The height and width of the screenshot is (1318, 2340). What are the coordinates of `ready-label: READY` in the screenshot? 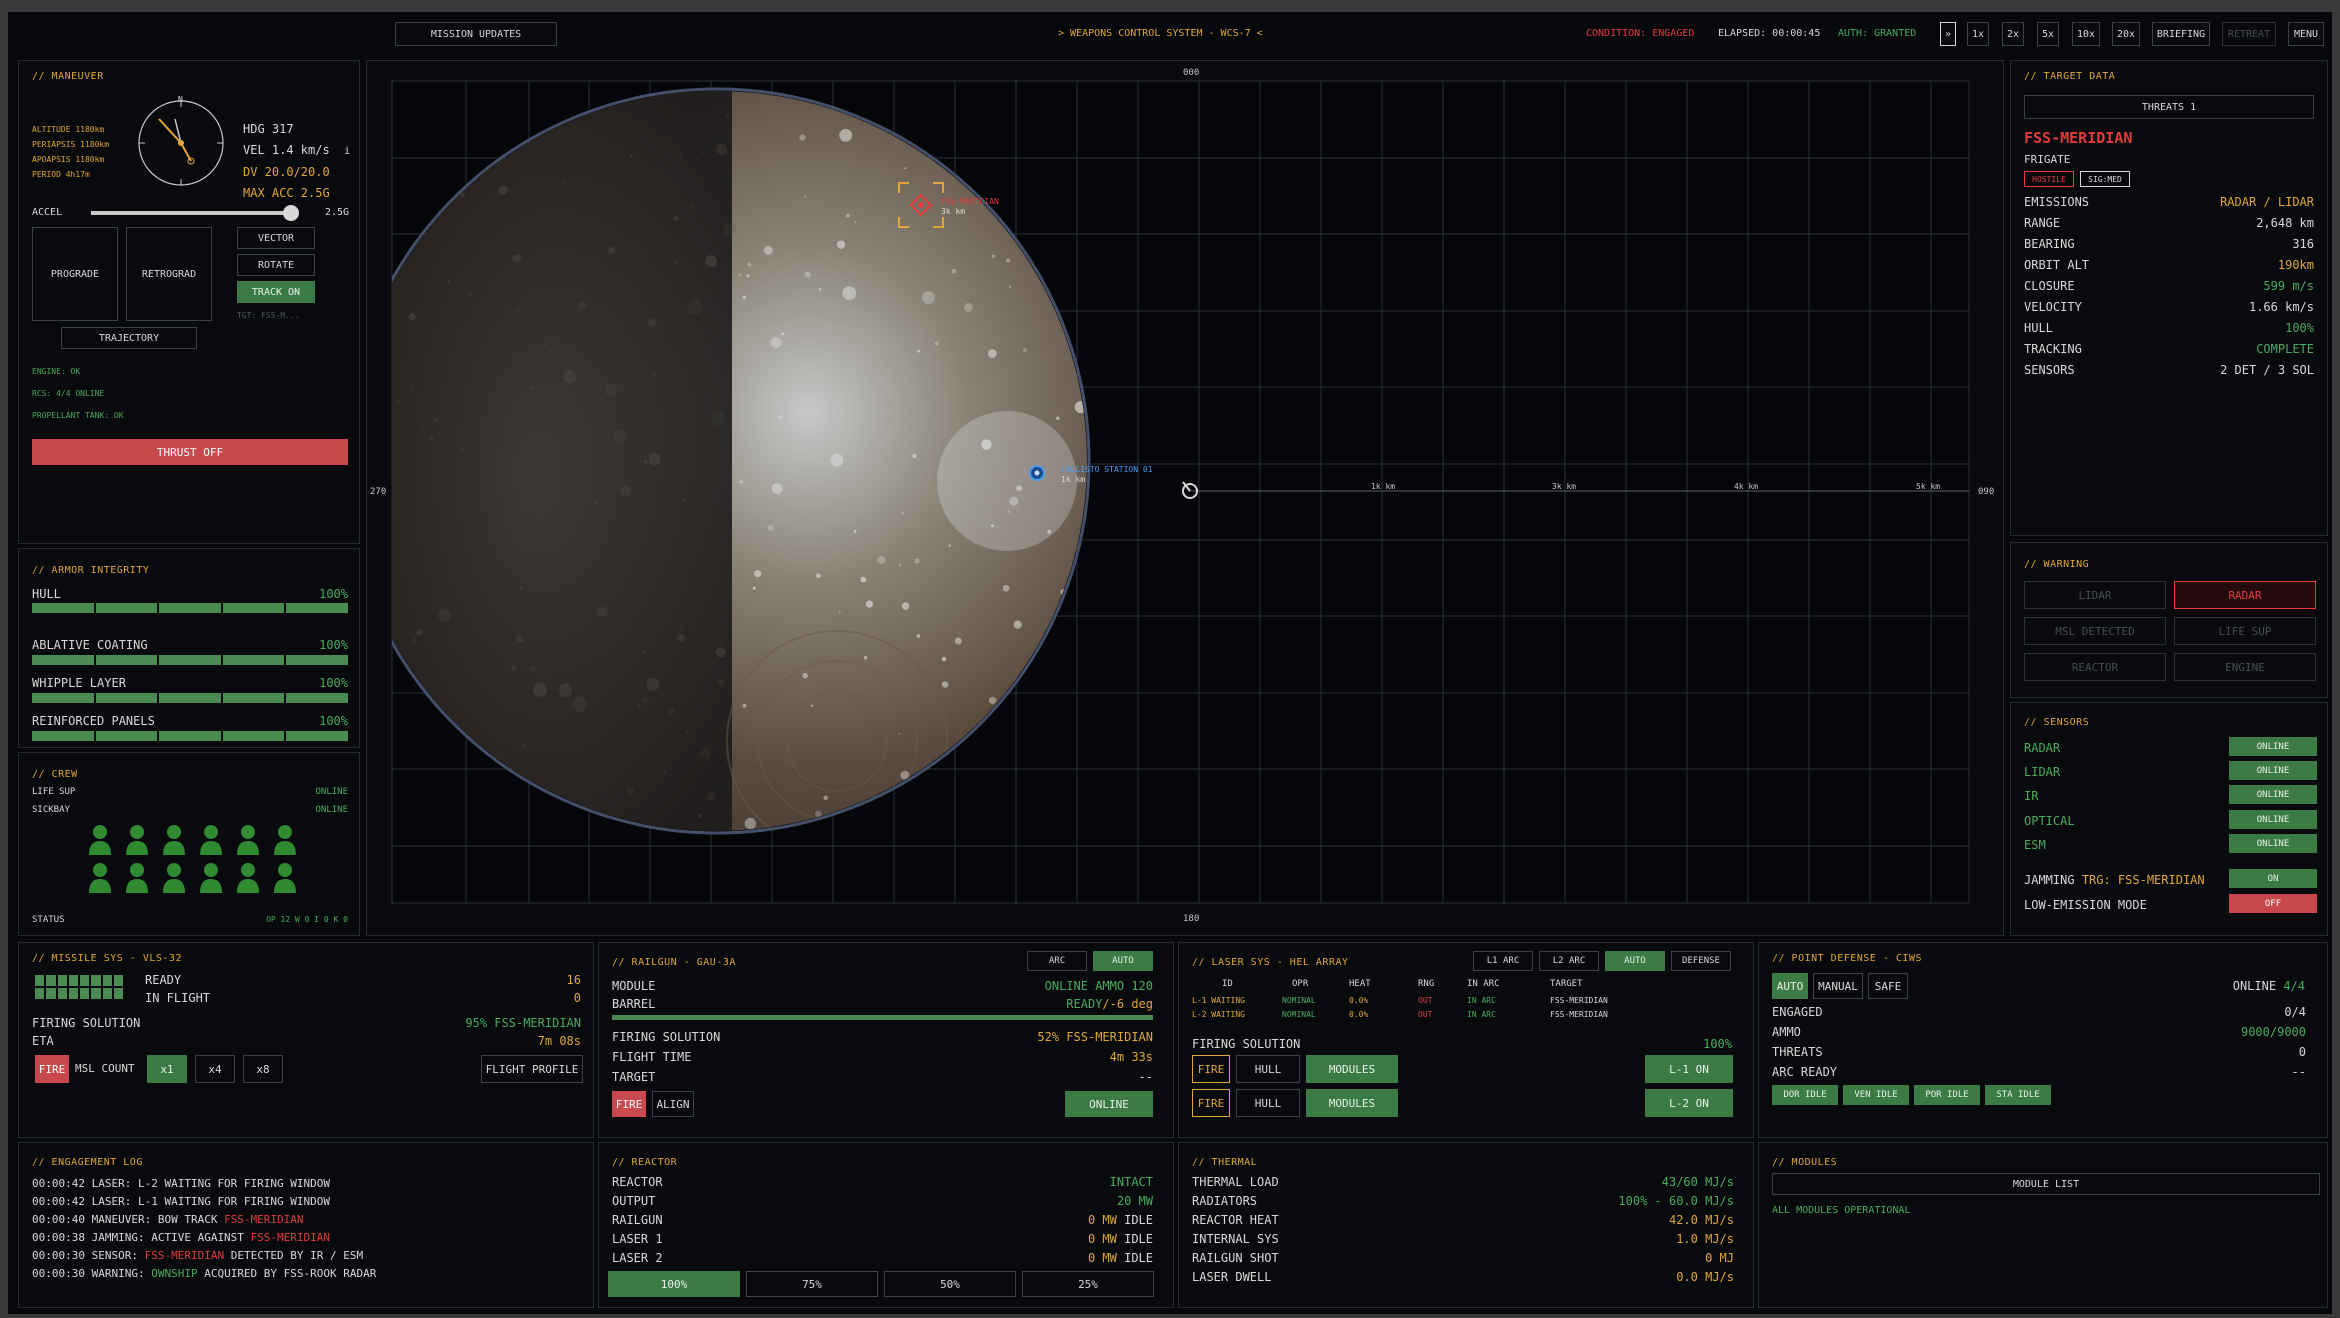 It's located at (163, 980).